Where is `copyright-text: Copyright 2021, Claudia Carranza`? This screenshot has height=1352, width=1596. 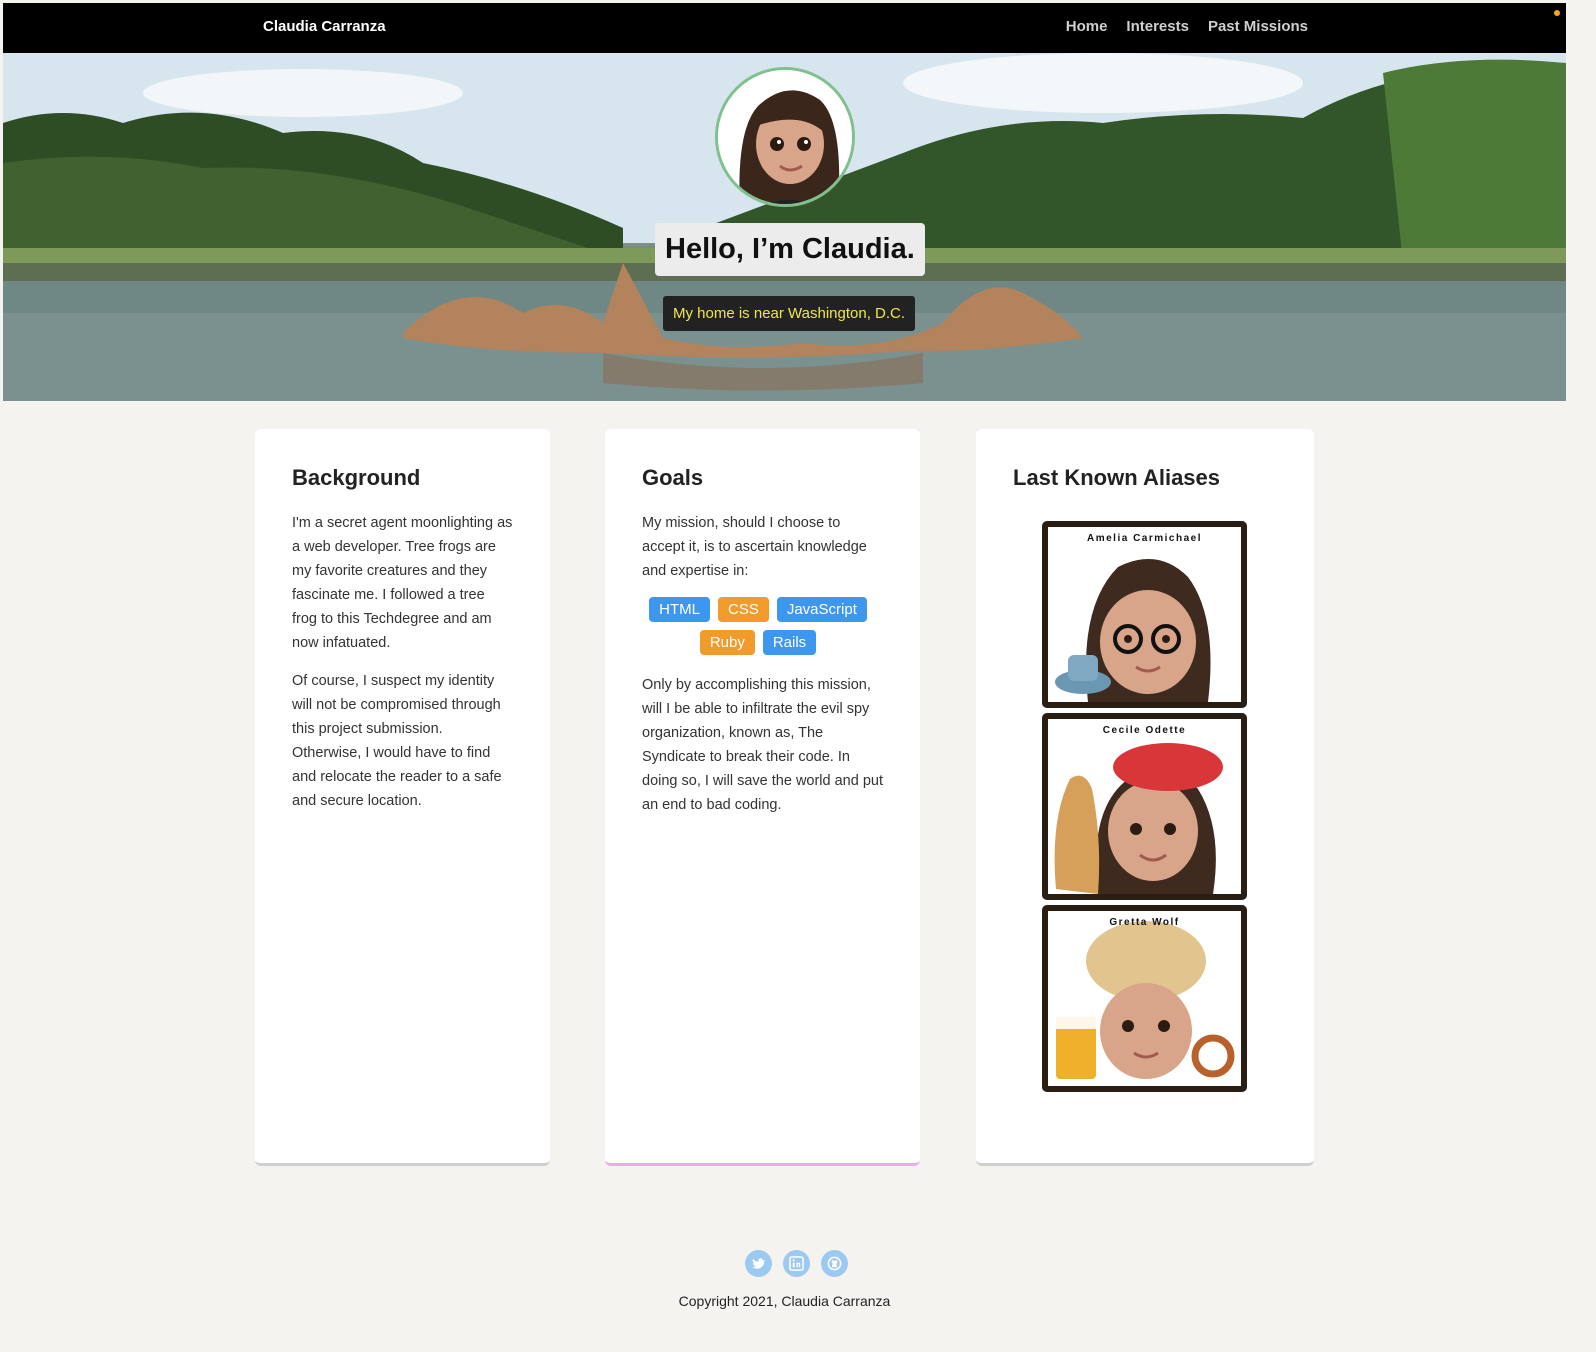 copyright-text: Copyright 2021, Claudia Carranza is located at coordinates (784, 1301).